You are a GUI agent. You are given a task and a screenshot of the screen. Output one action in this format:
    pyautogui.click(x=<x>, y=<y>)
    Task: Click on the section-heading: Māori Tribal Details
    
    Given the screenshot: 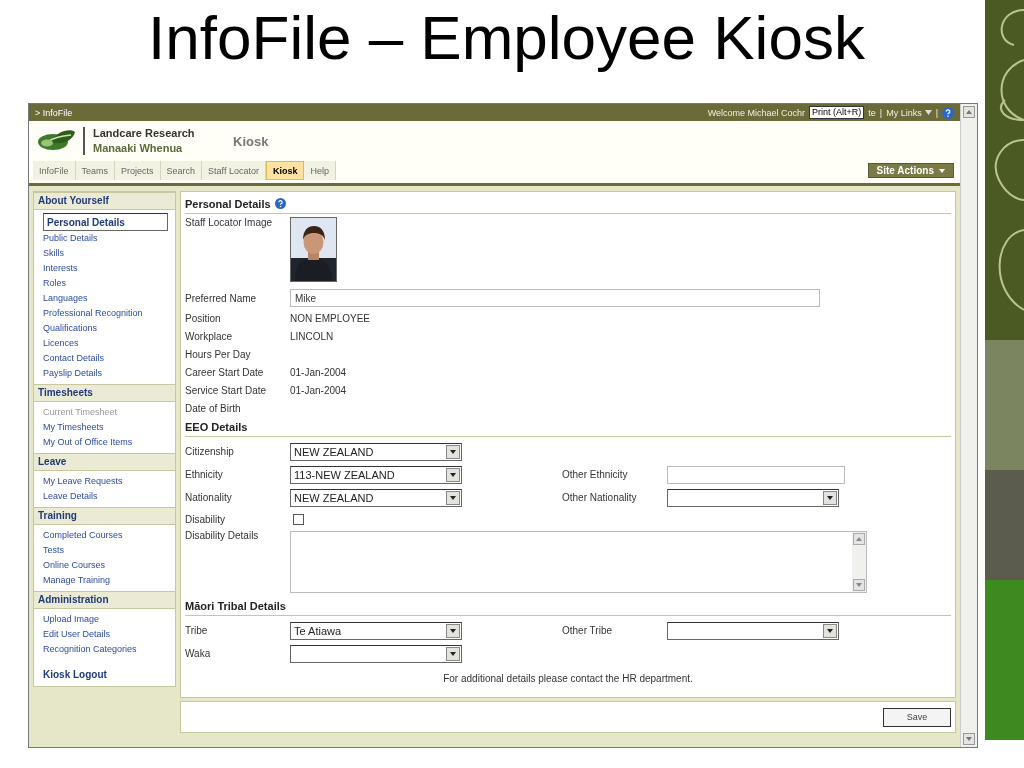 What is the action you would take?
    pyautogui.click(x=235, y=605)
    